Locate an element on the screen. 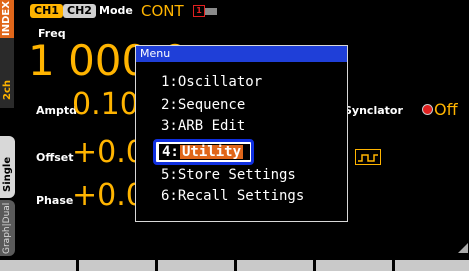 Image resolution: width=469 pixels, height=271 pixels. menu-item-label: Oscillator is located at coordinates (220, 82).